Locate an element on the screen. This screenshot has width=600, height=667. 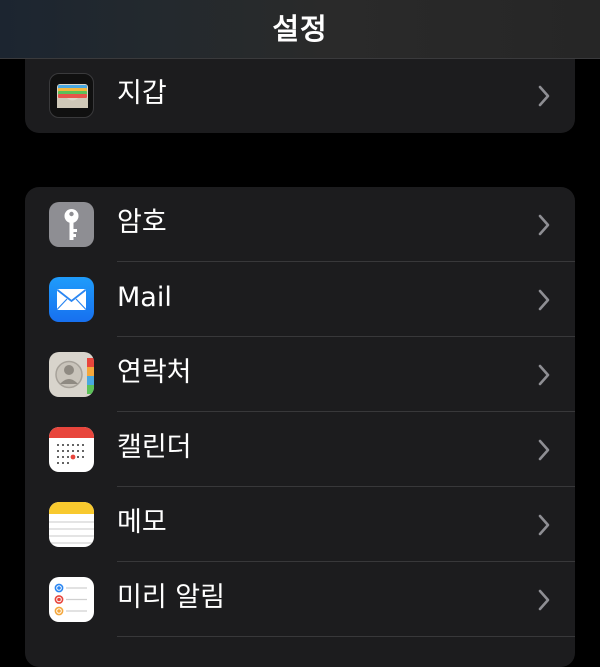
notes-icon is located at coordinates (71, 524).